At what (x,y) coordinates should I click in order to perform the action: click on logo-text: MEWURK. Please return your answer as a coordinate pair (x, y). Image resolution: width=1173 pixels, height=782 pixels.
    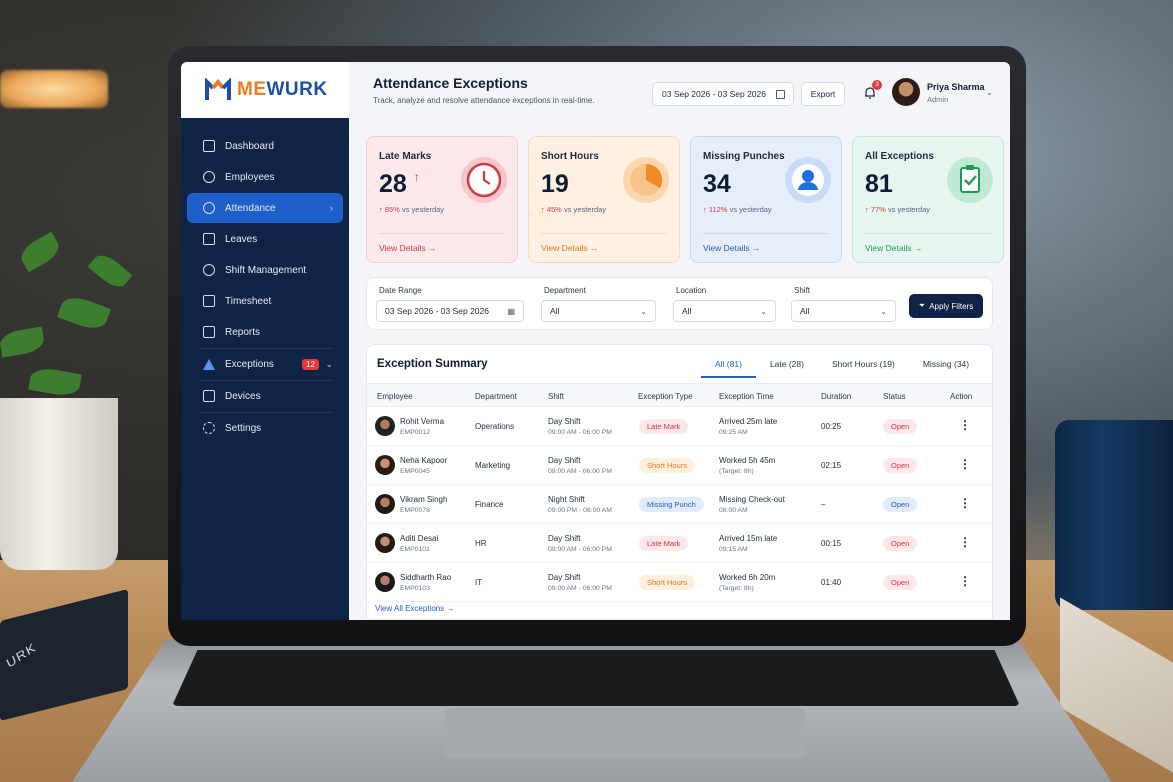
    Looking at the image, I should click on (282, 90).